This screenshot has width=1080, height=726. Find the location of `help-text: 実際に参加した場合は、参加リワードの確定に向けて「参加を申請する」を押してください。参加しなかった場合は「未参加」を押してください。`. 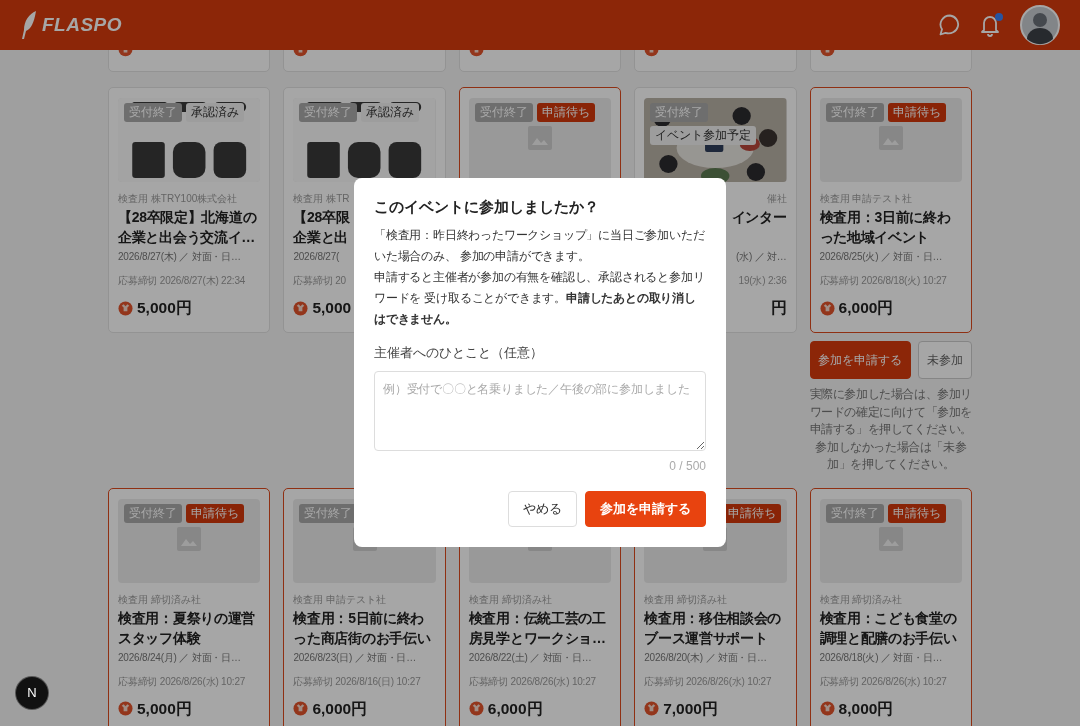

help-text: 実際に参加した場合は、参加リワードの確定に向けて「参加を申請する」を押してください。参加しなかった場合は「未参加」を押してください。 is located at coordinates (890, 429).